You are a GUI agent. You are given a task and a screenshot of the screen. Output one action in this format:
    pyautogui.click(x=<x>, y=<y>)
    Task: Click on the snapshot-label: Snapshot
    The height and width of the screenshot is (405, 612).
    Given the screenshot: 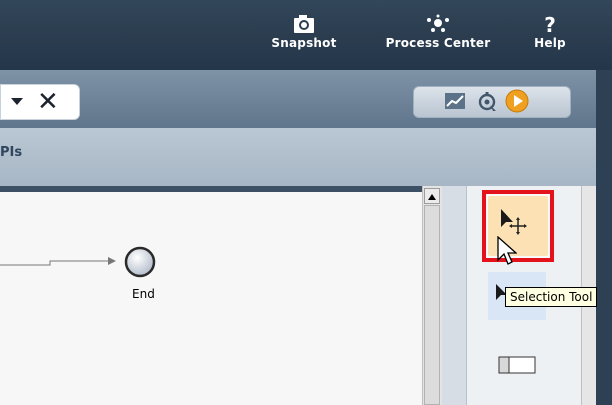 What is the action you would take?
    pyautogui.click(x=304, y=43)
    